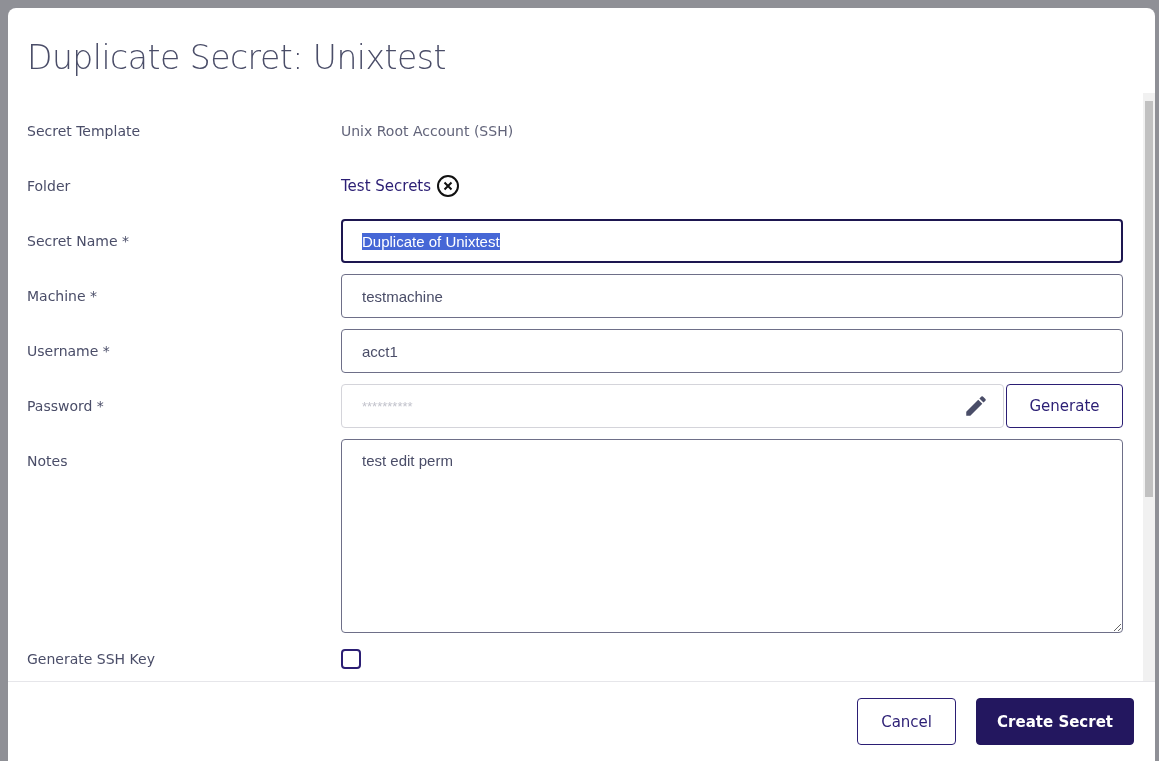 The image size is (1159, 761). Describe the element at coordinates (732, 351) in the screenshot. I see `text-field: acct1` at that location.